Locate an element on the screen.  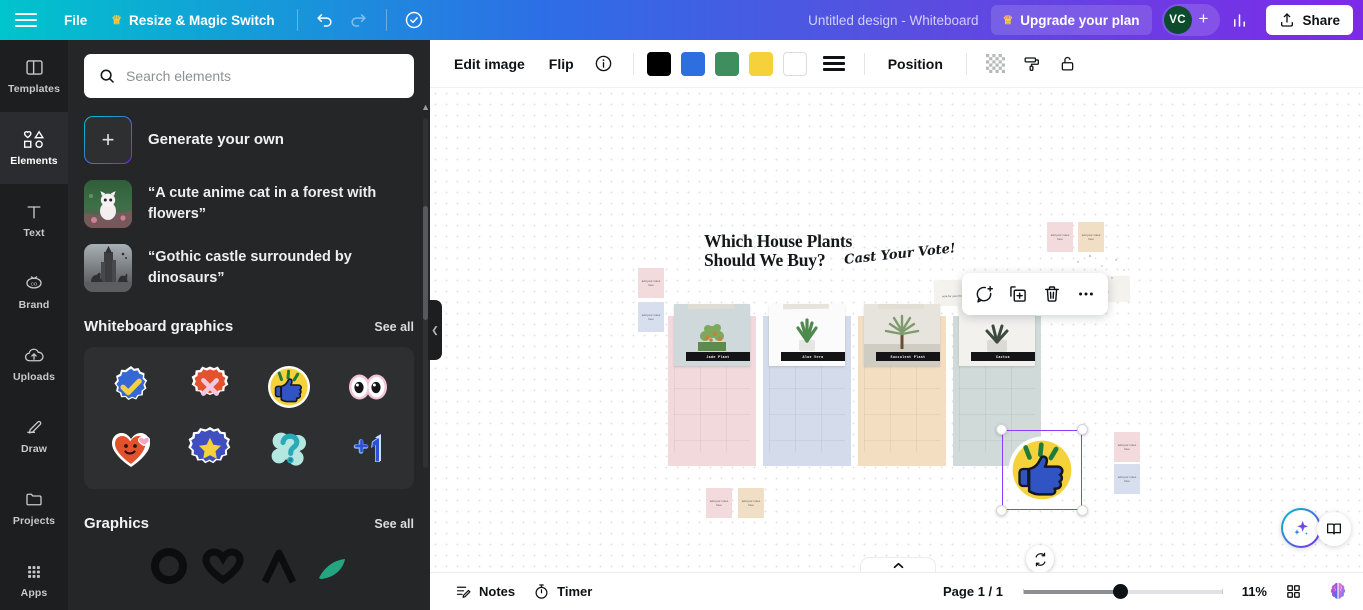
sidebar-label: Projects is located at coordinates (34, 521).